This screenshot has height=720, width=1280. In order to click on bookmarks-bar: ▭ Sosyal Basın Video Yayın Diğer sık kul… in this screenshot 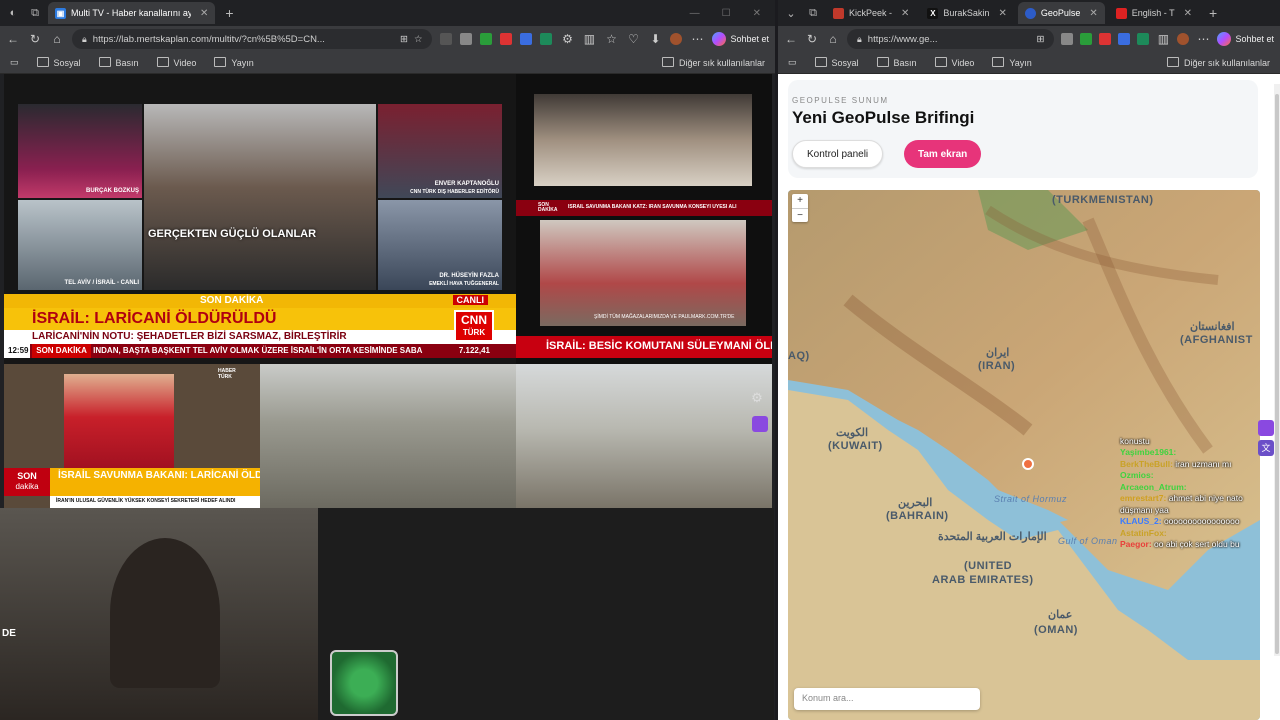, I will do `click(1029, 63)`.